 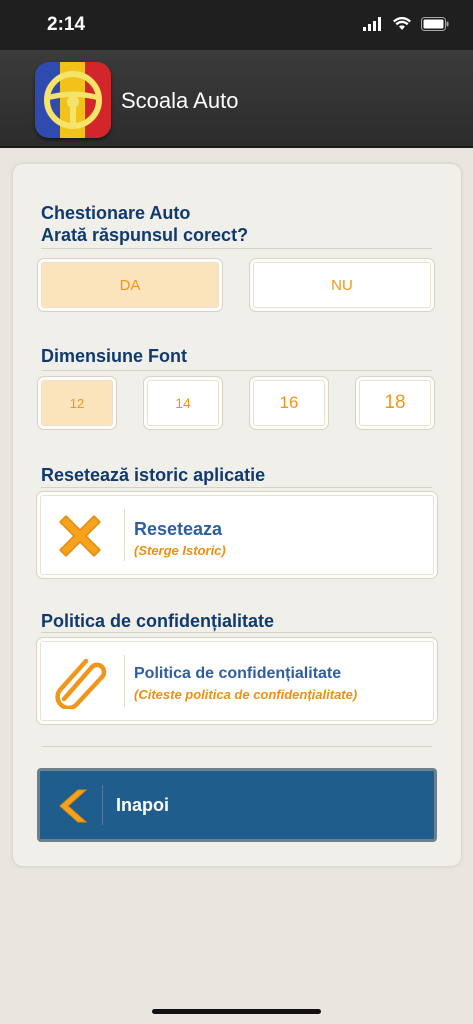 What do you see at coordinates (81, 684) in the screenshot?
I see `paperclip-icon` at bounding box center [81, 684].